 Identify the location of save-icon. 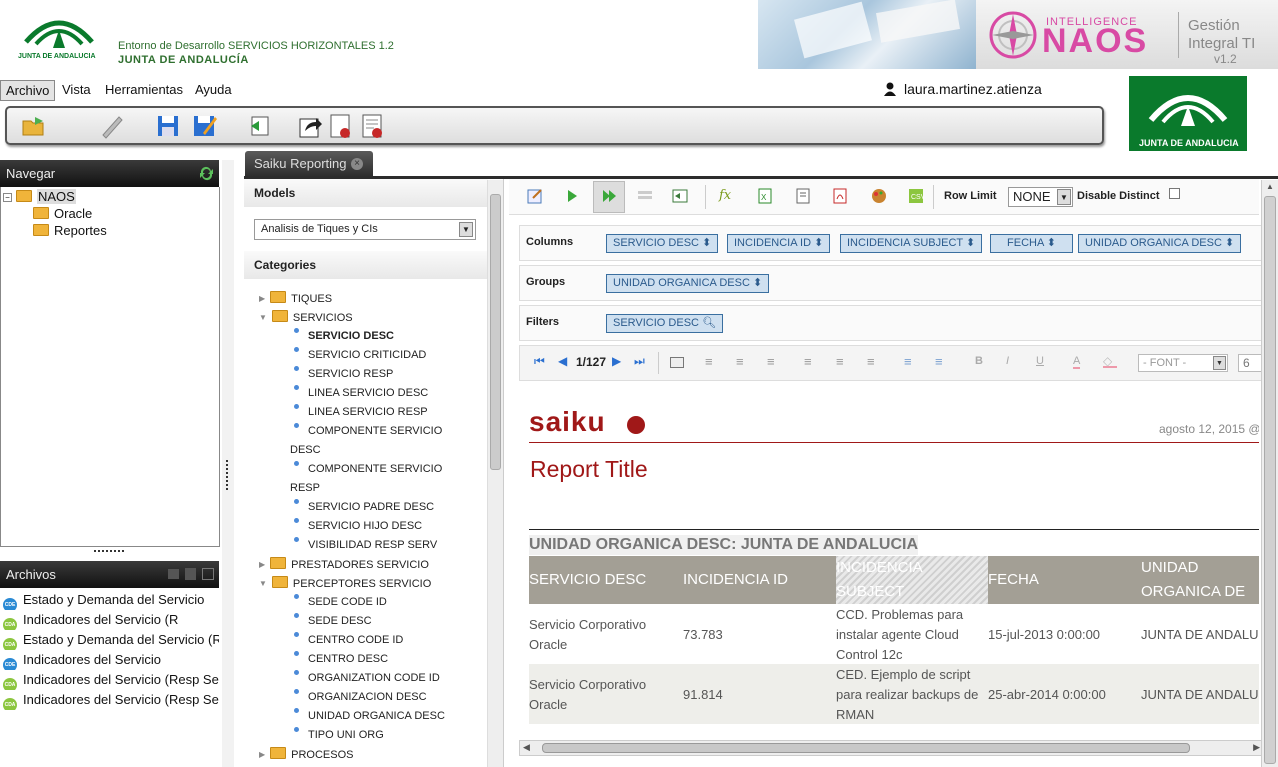
(168, 126).